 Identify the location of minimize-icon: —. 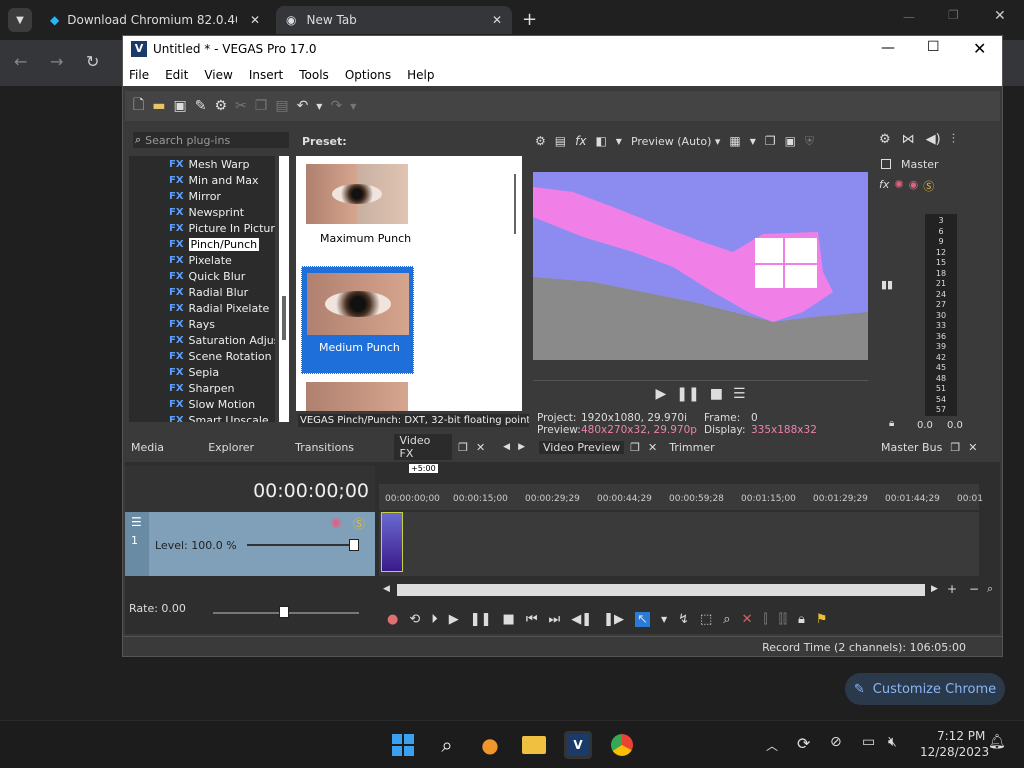
(888, 48).